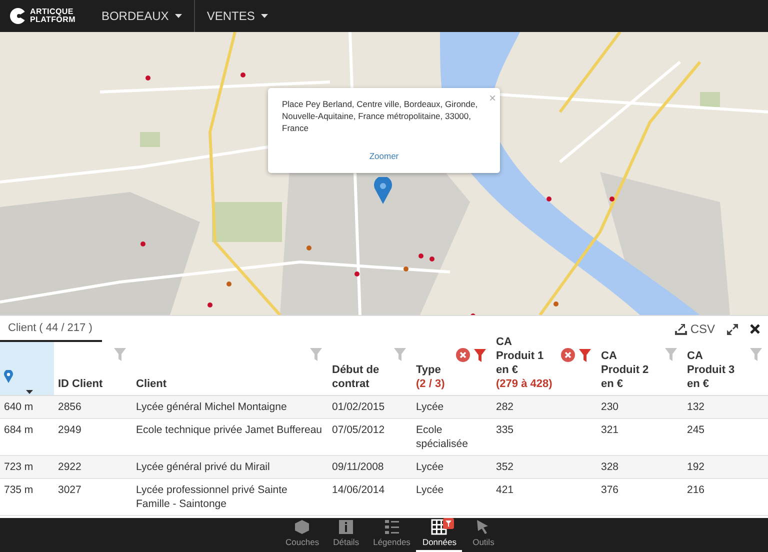  Describe the element at coordinates (755, 329) in the screenshot. I see `close-icon` at that location.